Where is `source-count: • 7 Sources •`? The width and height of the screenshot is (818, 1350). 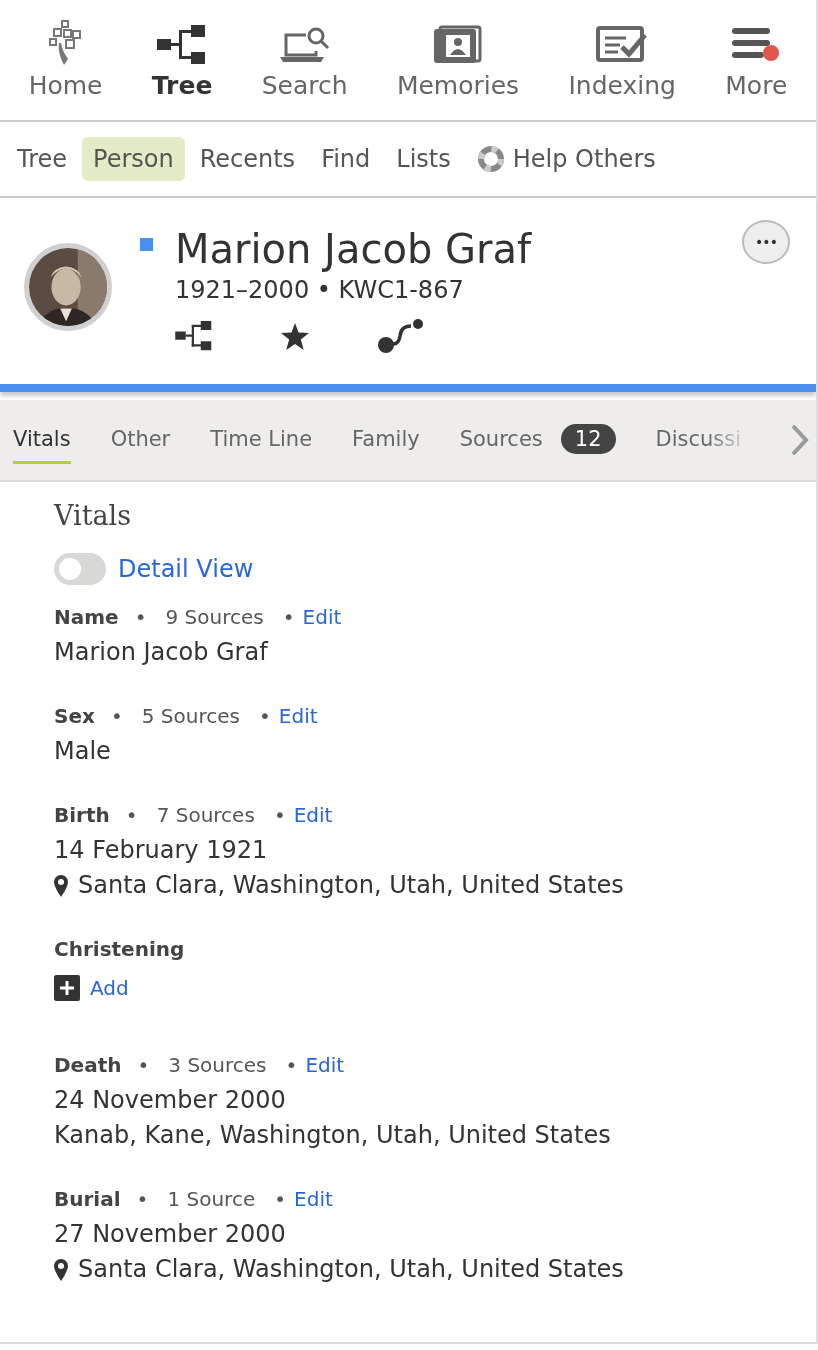 source-count: • 7 Sources • is located at coordinates (205, 815).